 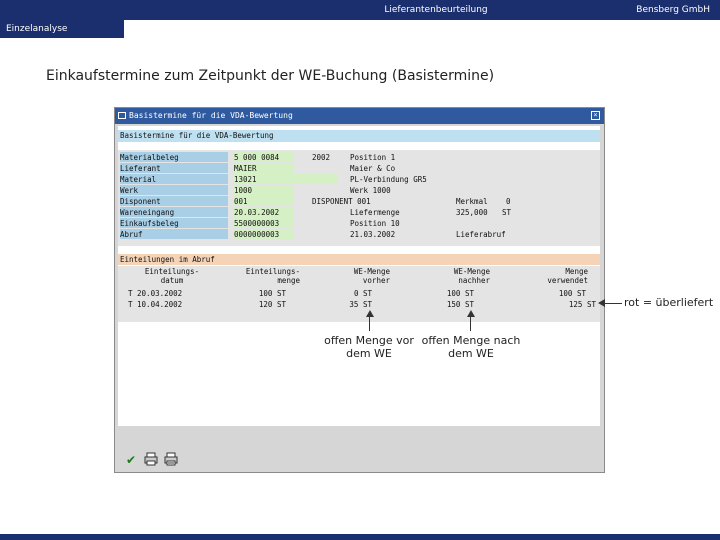 What do you see at coordinates (264, 212) in the screenshot?
I see `field-value: 20.03.2002` at bounding box center [264, 212].